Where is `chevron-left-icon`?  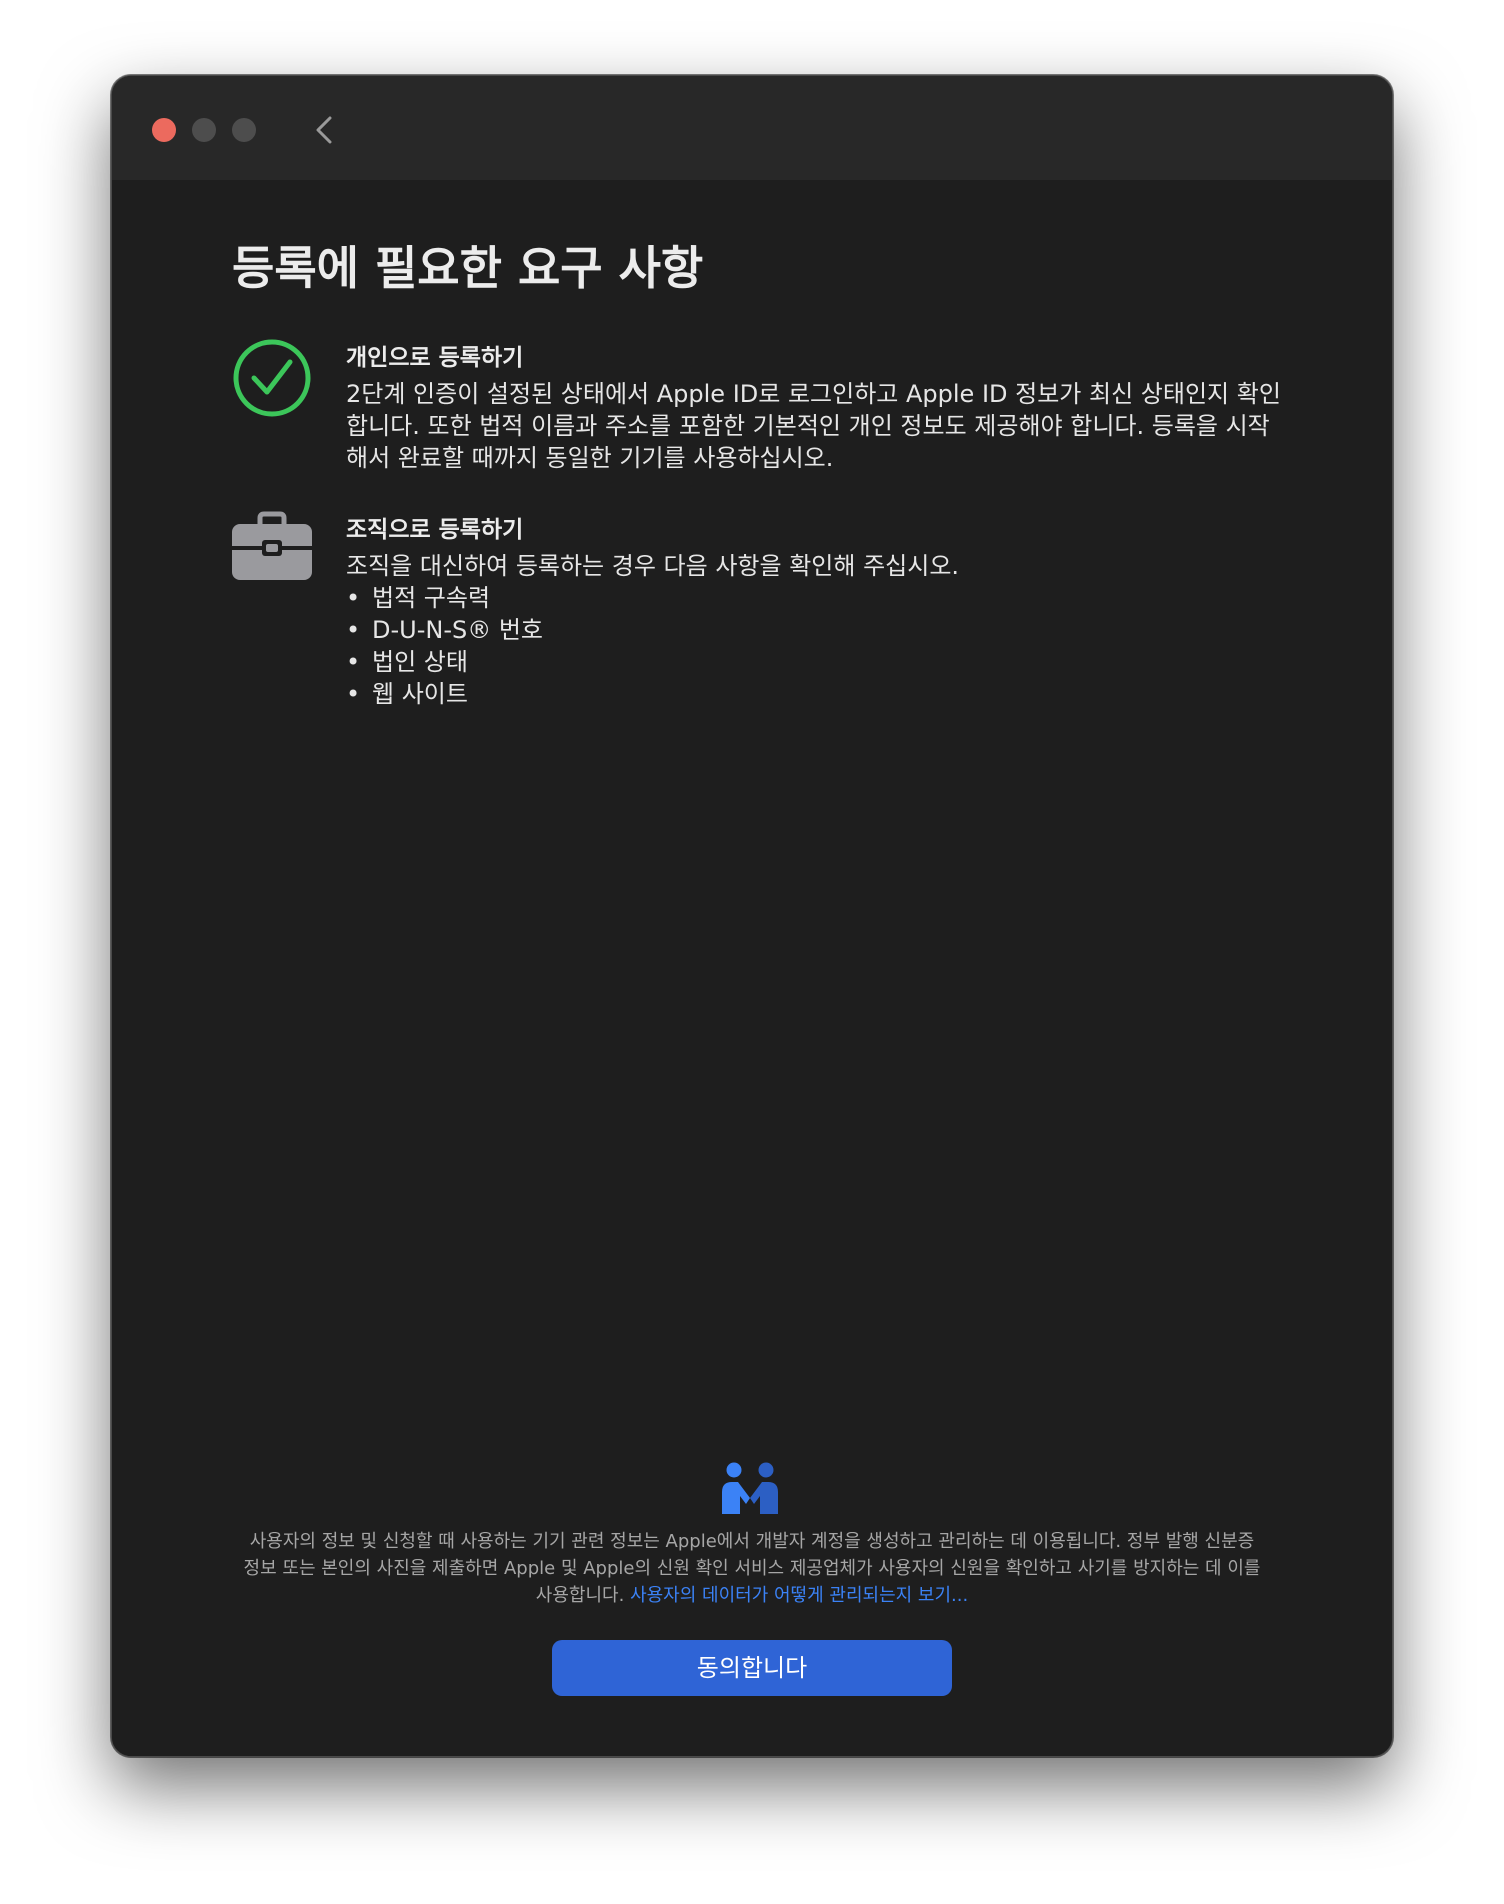
chevron-left-icon is located at coordinates (324, 130).